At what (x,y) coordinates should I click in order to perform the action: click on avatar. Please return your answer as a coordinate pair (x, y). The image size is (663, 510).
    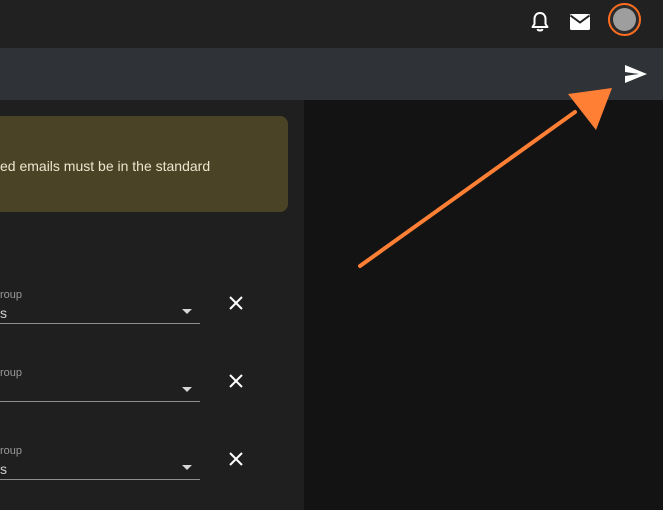
    Looking at the image, I should click on (624, 19).